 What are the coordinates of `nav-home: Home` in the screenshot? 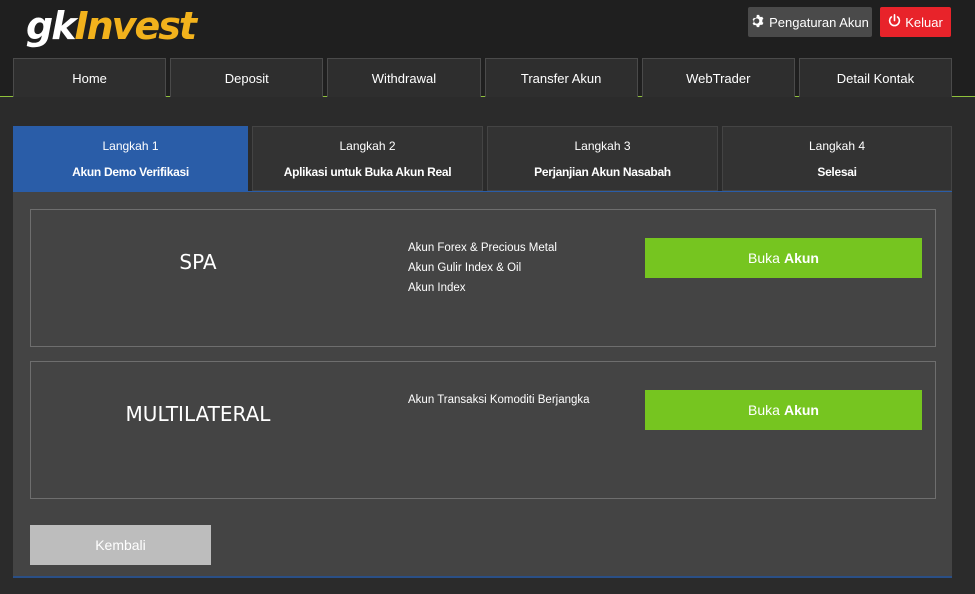 It's located at (90, 77).